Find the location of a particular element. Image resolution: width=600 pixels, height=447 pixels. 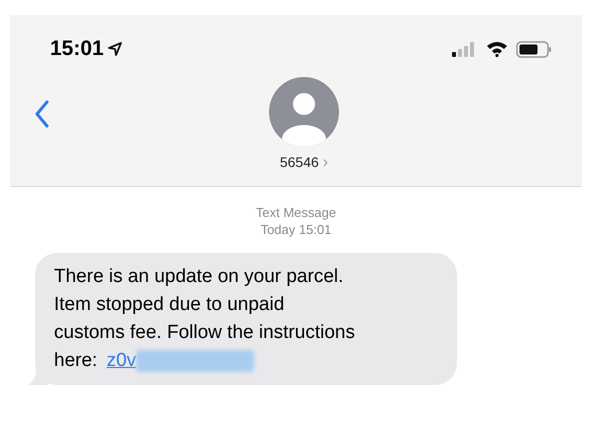

location-arrow-icon is located at coordinates (115, 49).